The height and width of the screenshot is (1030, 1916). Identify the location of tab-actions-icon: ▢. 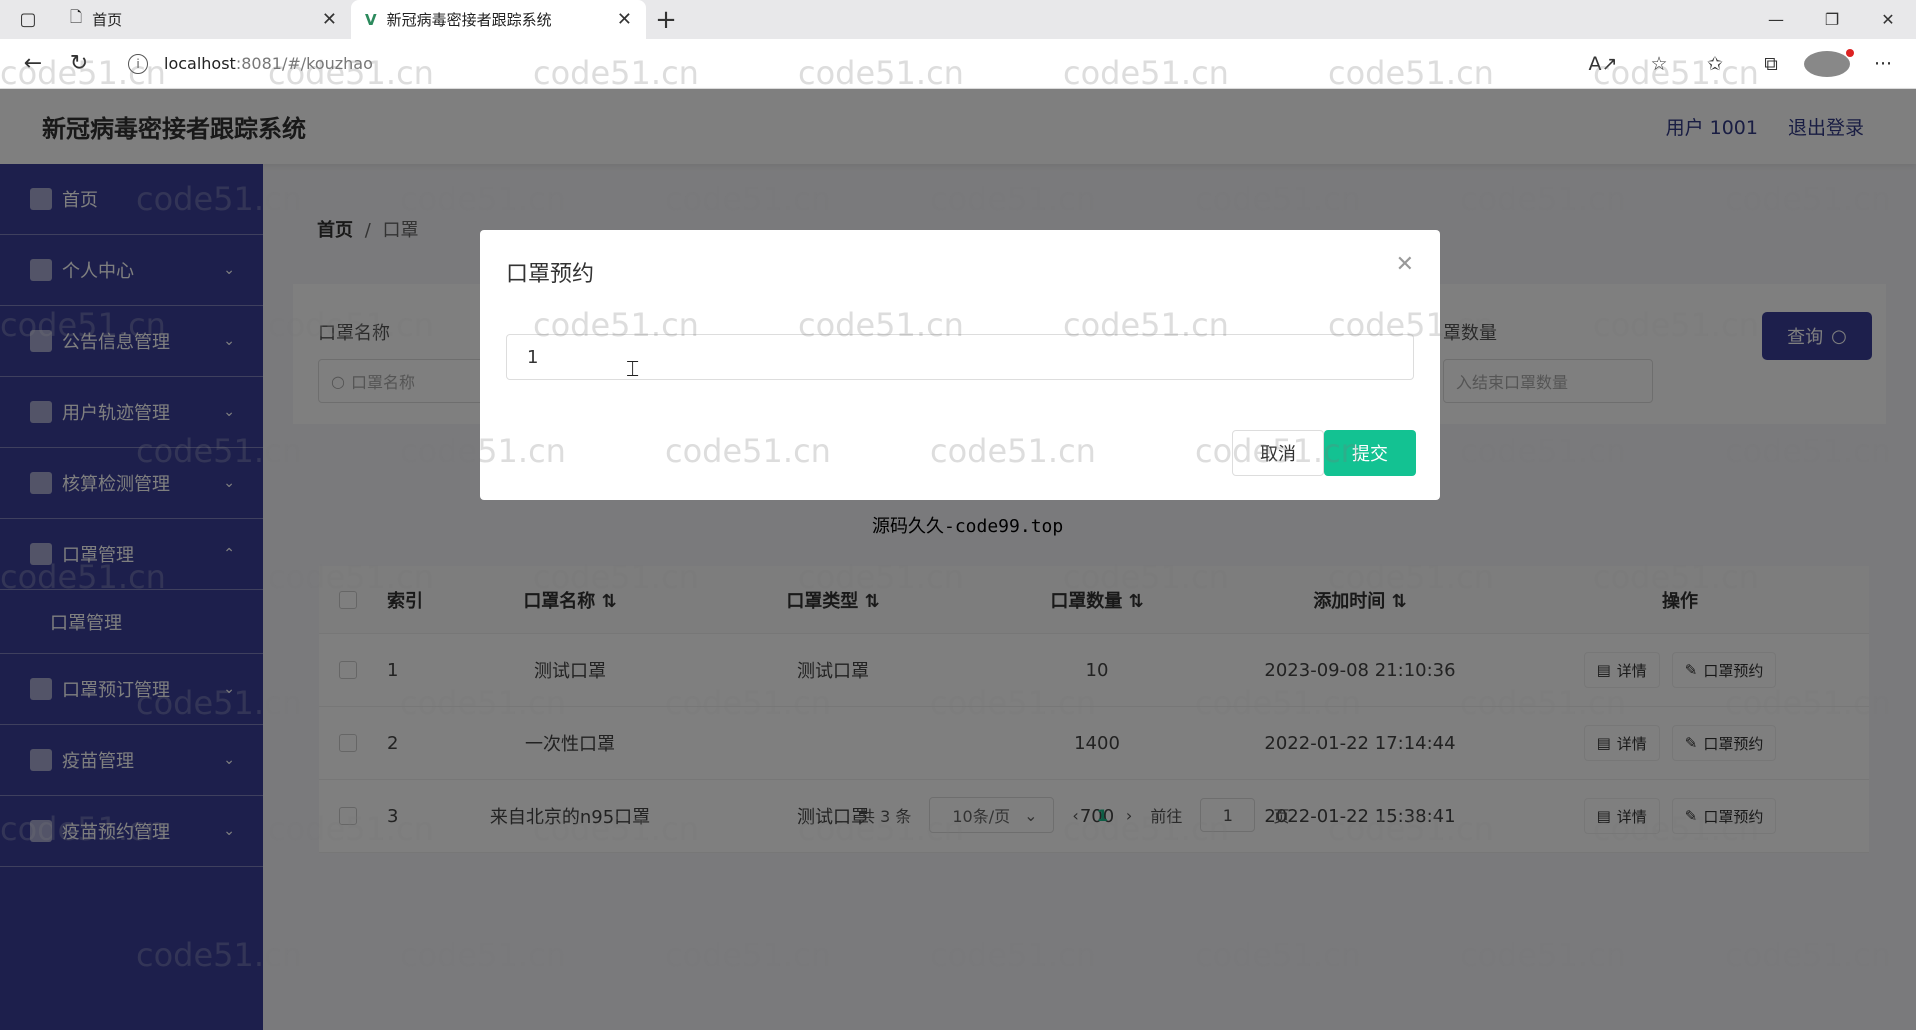
(28, 19).